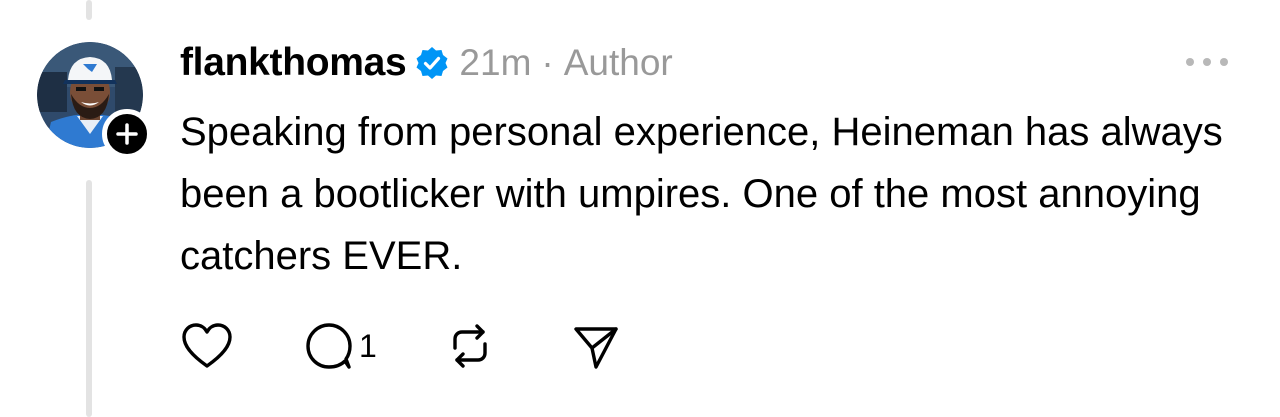  What do you see at coordinates (618, 62) in the screenshot?
I see `author-label: Author` at bounding box center [618, 62].